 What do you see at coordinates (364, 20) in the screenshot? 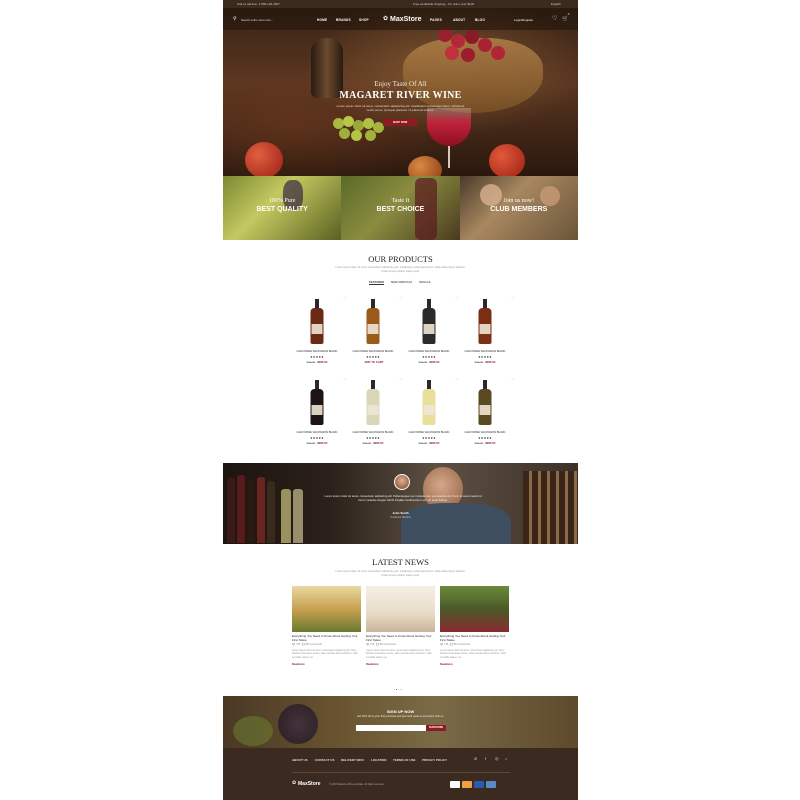
I see `nav-shop: SHOP` at bounding box center [364, 20].